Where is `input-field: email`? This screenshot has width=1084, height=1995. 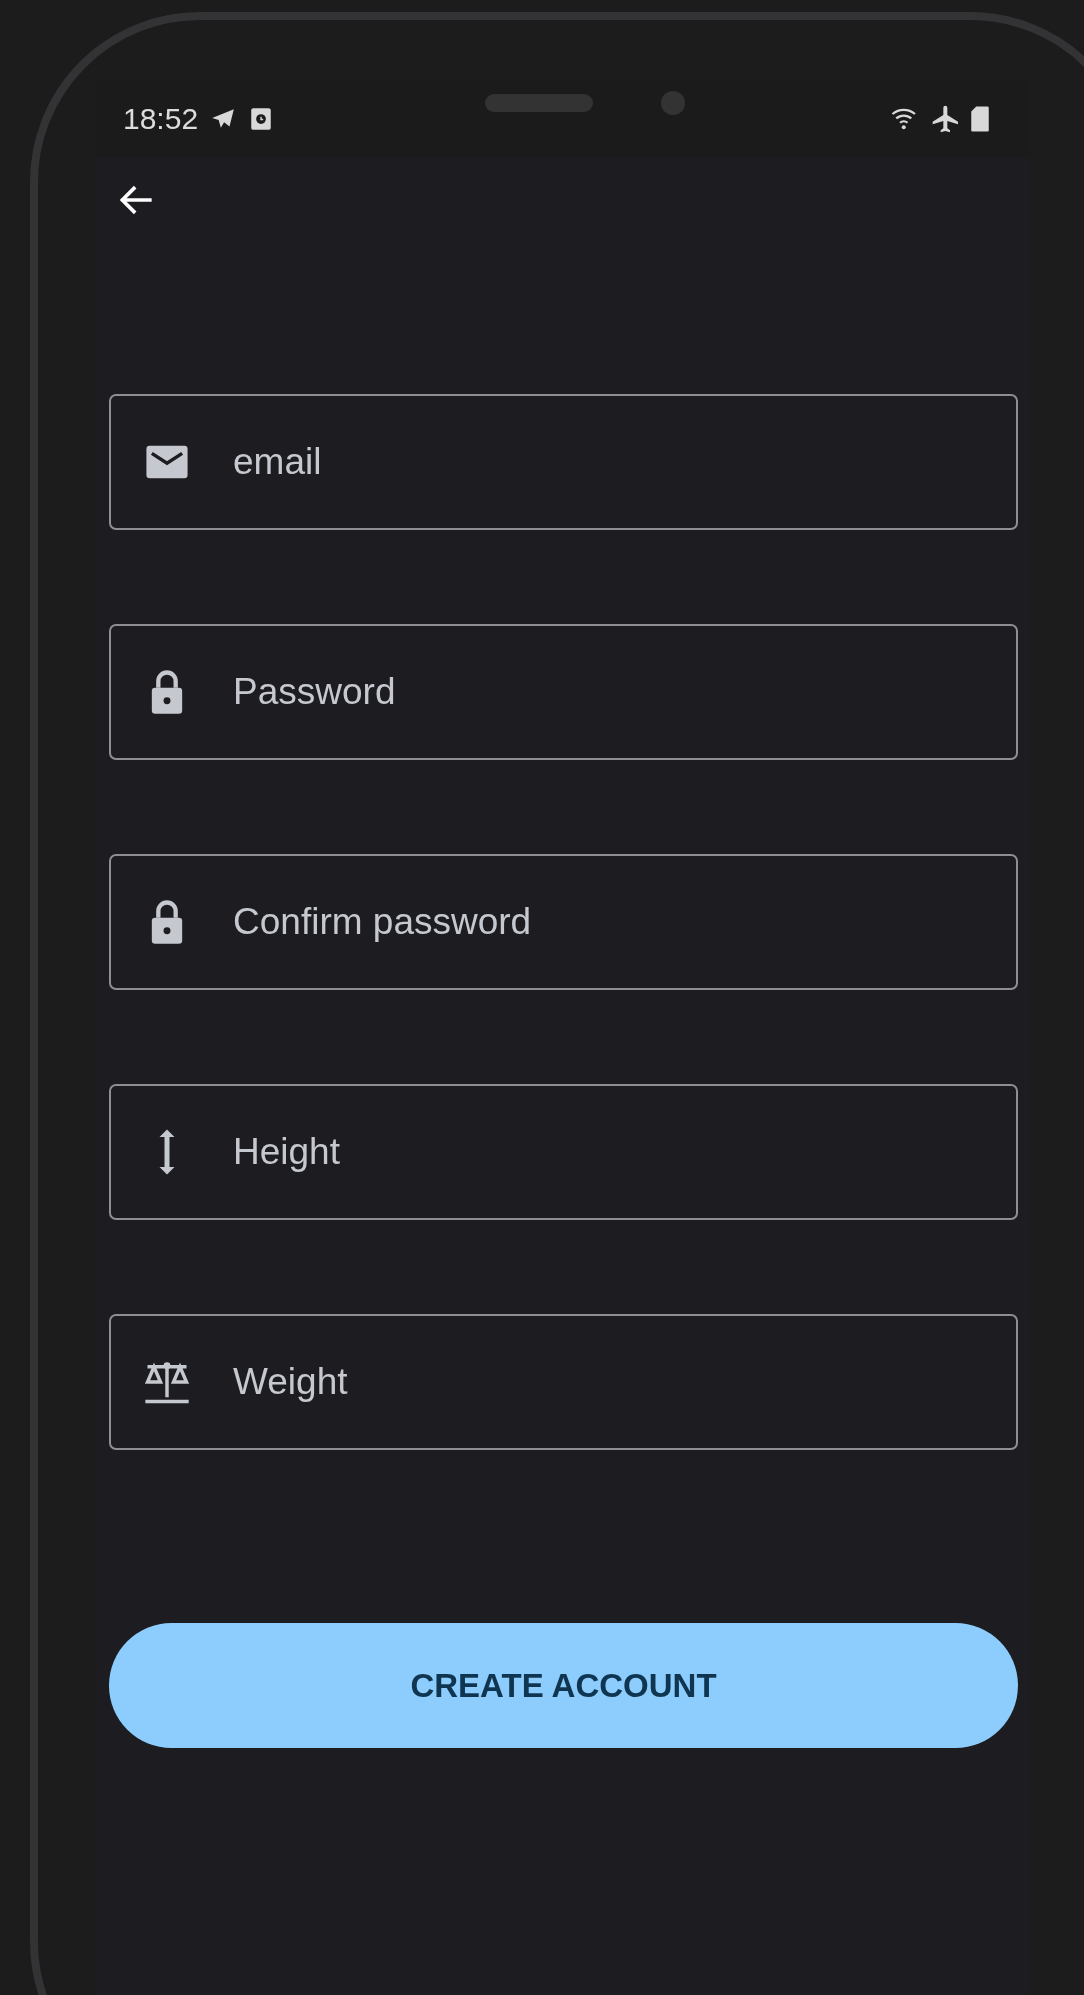 input-field: email is located at coordinates (563, 462).